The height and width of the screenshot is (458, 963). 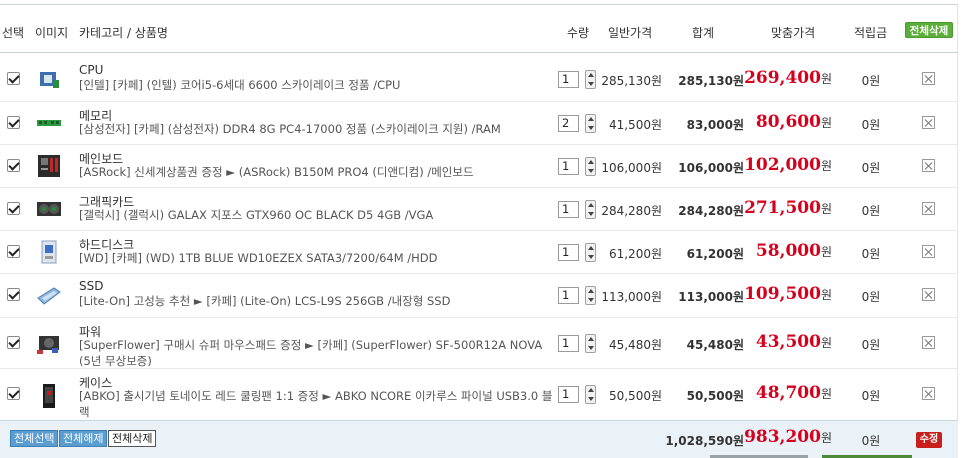 I want to click on deselect-all-button: 전체해제, so click(x=83, y=438).